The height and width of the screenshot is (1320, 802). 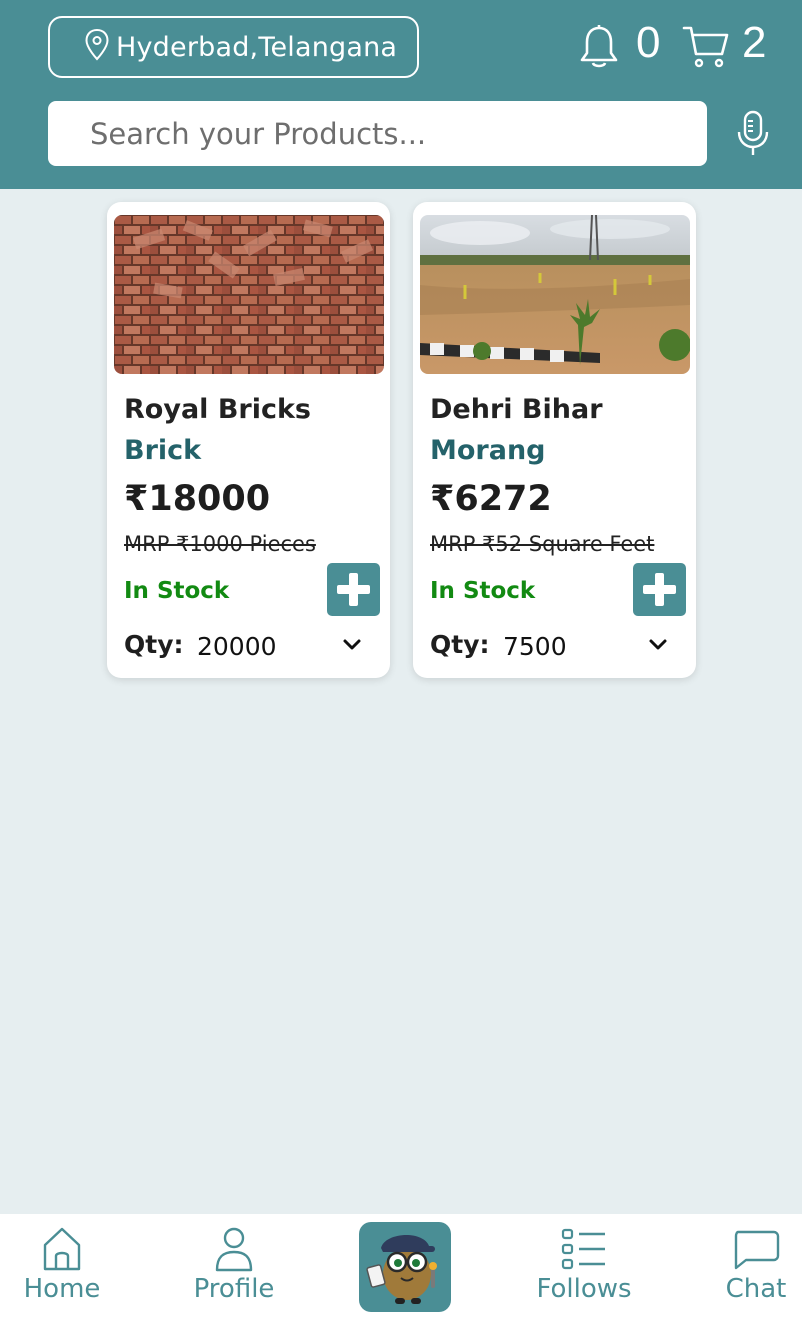 I want to click on location-pin-icon, so click(x=97, y=44).